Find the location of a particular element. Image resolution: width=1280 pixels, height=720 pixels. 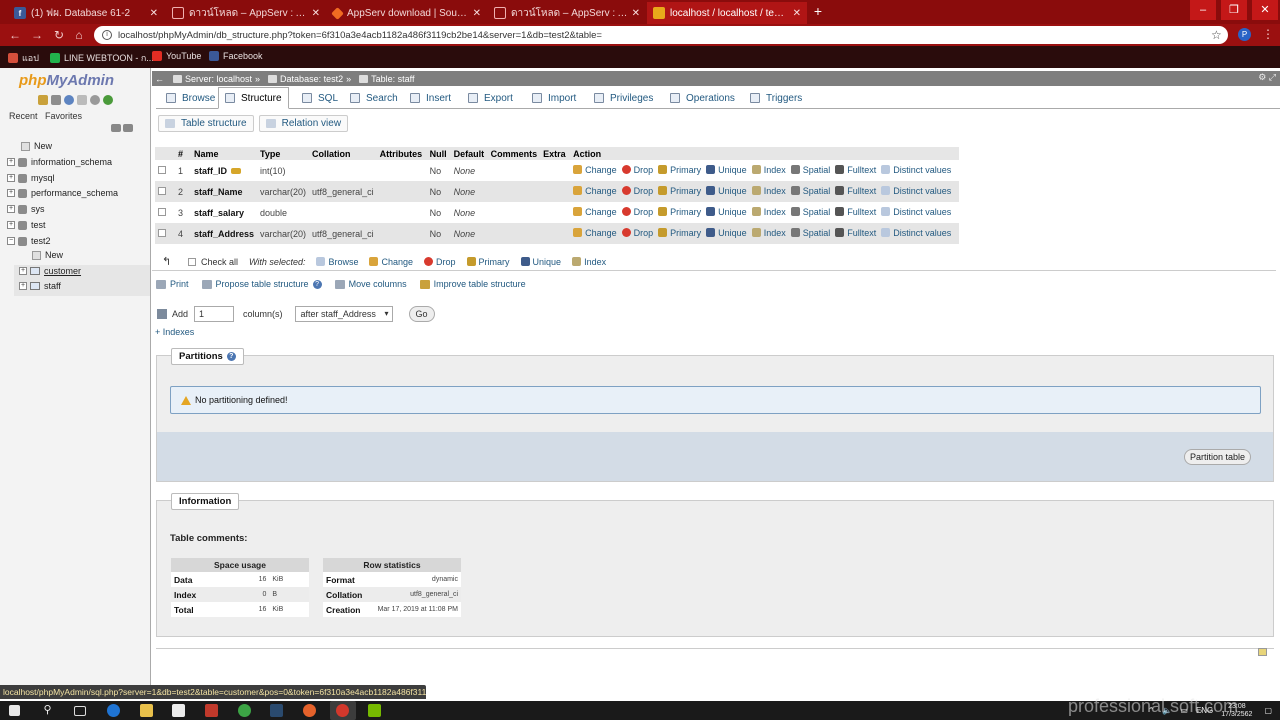

relation-view-button: Relation view is located at coordinates (303, 123).